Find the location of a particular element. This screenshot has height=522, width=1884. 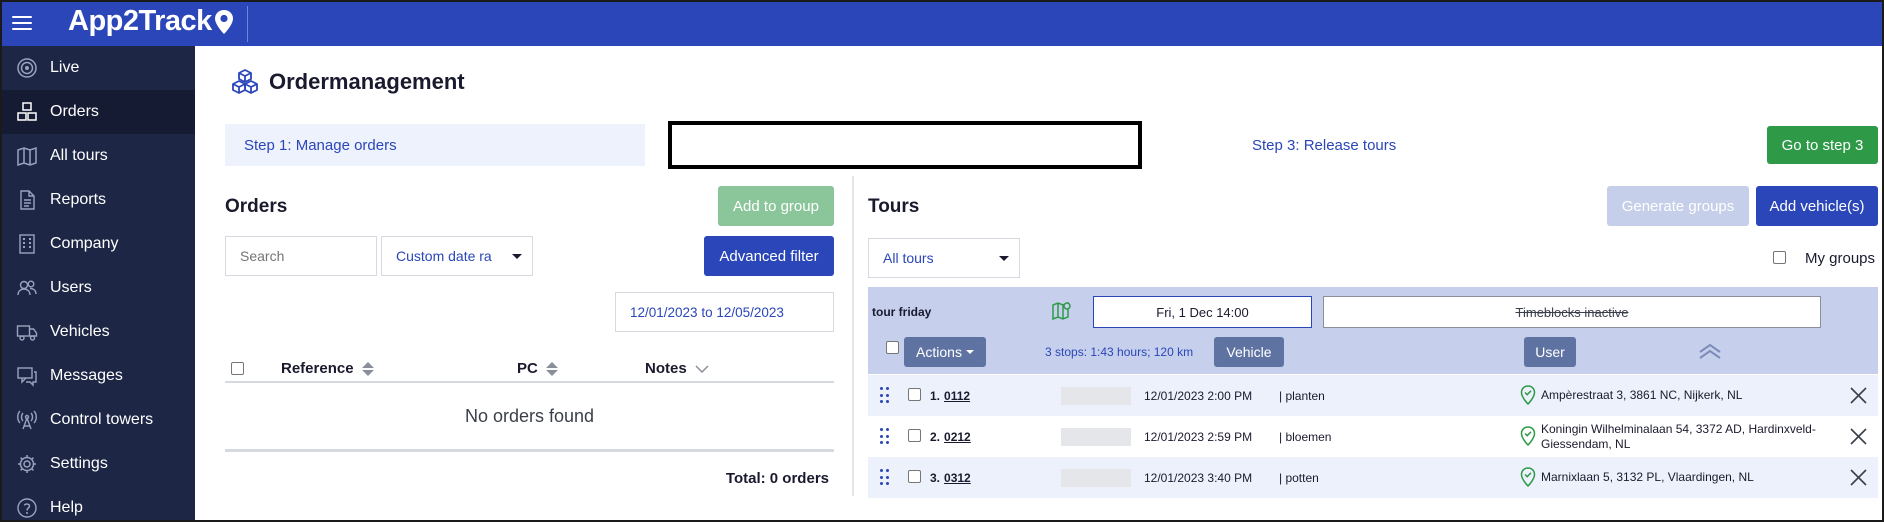

column-reference-label: Reference is located at coordinates (317, 368).